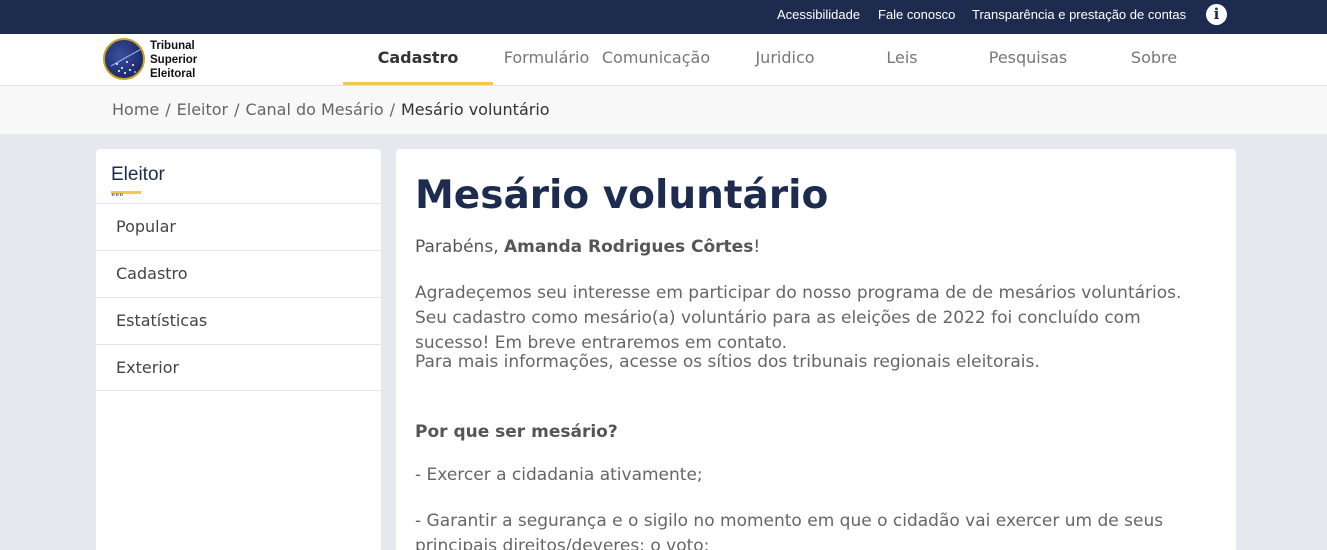 The image size is (1327, 550). I want to click on sidebar-menu: Popular Cadastro Estatísticas Exterior, so click(238, 297).